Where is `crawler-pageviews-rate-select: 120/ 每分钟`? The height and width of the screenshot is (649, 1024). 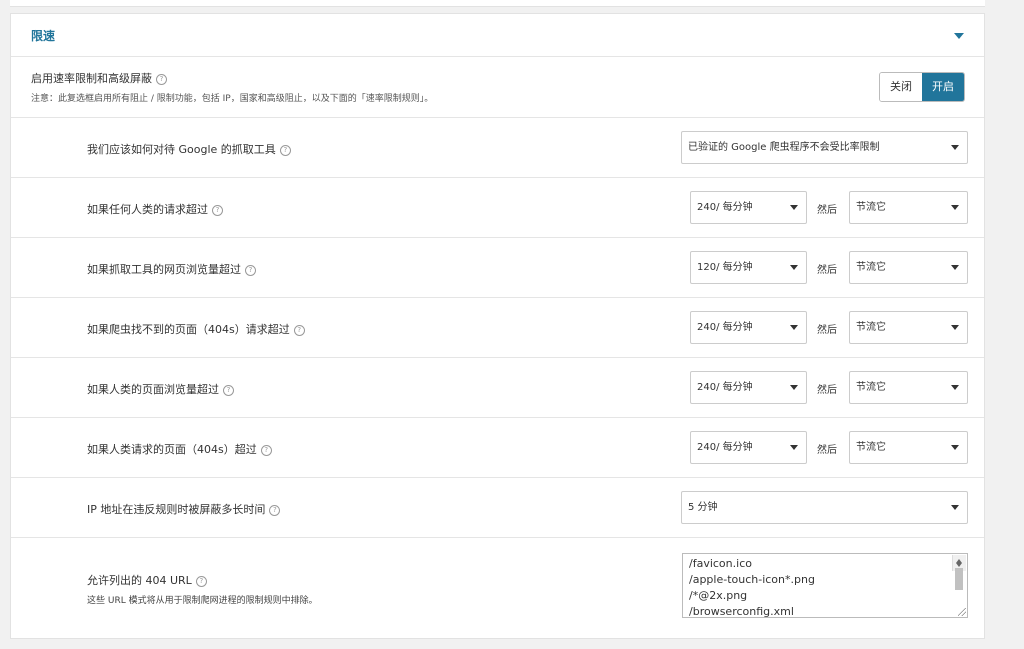 crawler-pageviews-rate-select: 120/ 每分钟 is located at coordinates (748, 267).